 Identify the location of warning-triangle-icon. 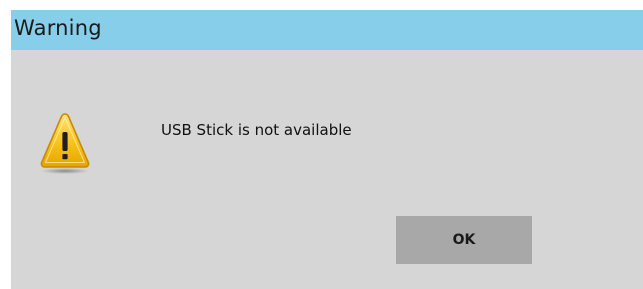
(65, 143).